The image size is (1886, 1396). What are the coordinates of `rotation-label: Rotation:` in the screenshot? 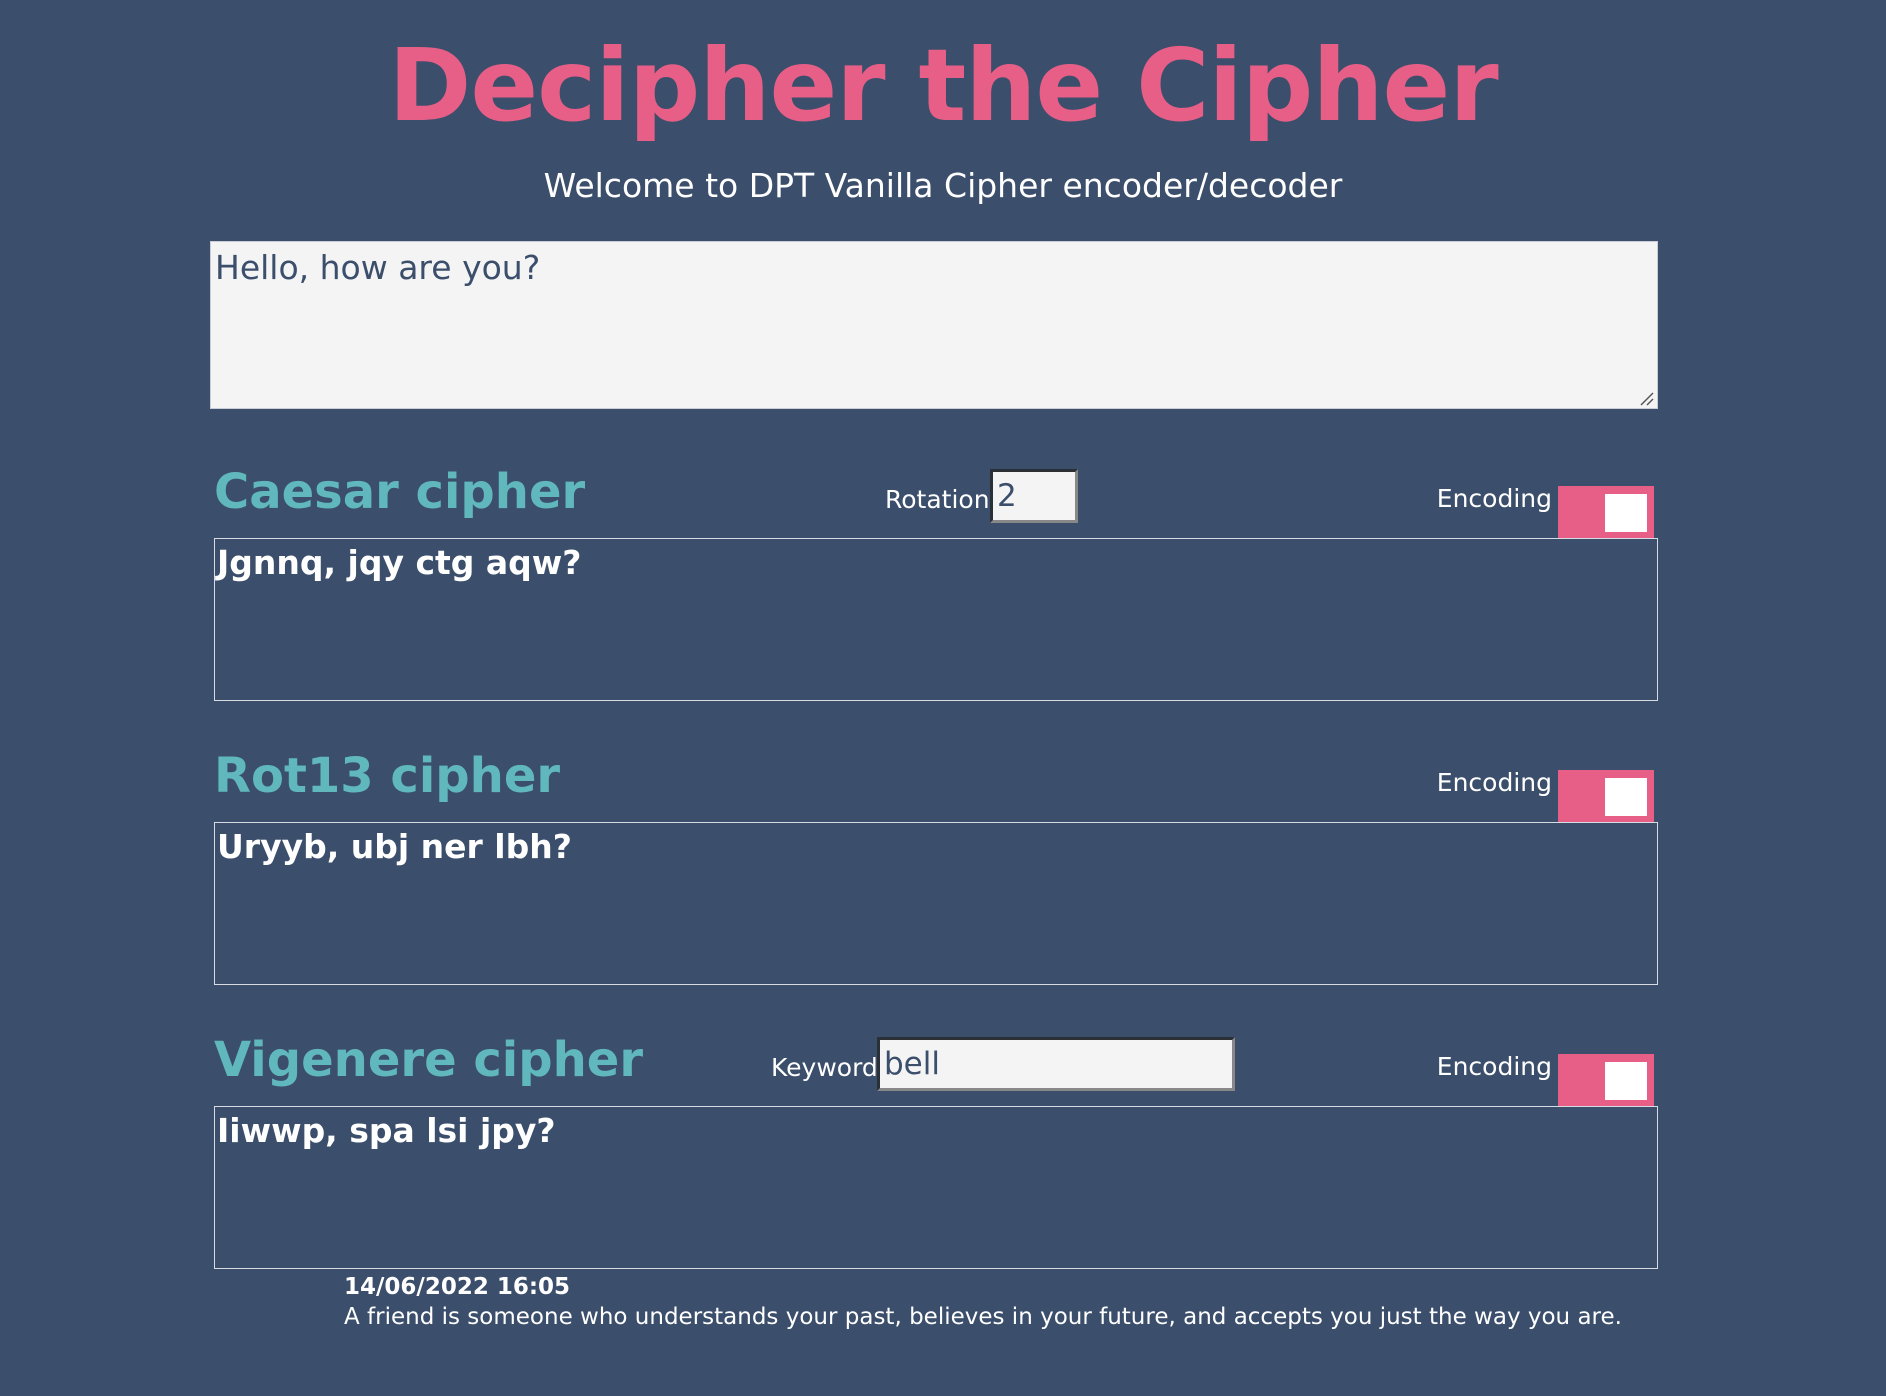 It's located at (941, 499).